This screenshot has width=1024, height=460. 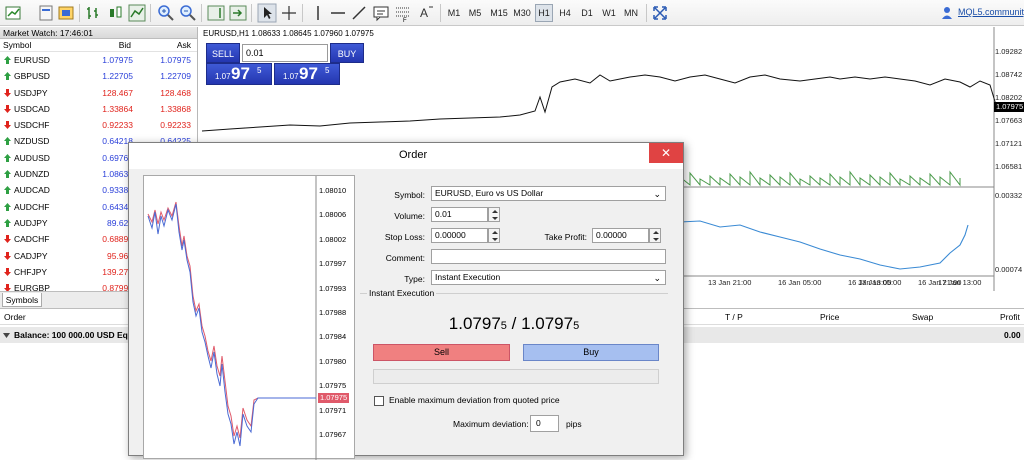 What do you see at coordinates (166, 13) in the screenshot?
I see `zoom-in-icon` at bounding box center [166, 13].